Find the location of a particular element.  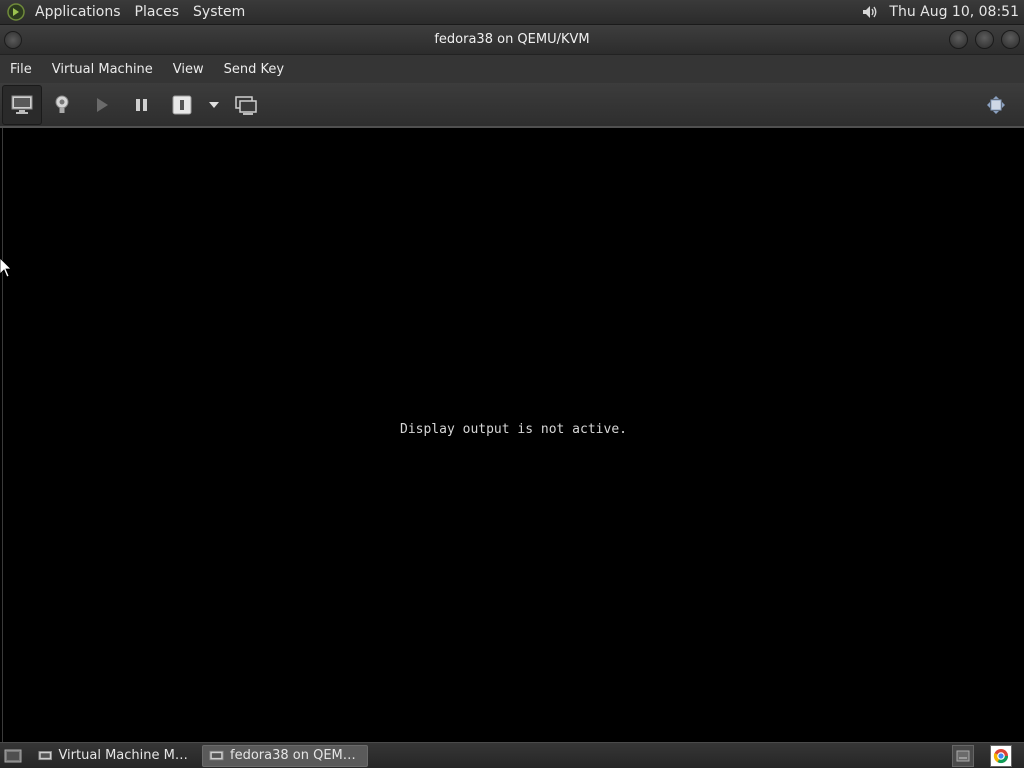

workspace-switcher-icon is located at coordinates (963, 755).